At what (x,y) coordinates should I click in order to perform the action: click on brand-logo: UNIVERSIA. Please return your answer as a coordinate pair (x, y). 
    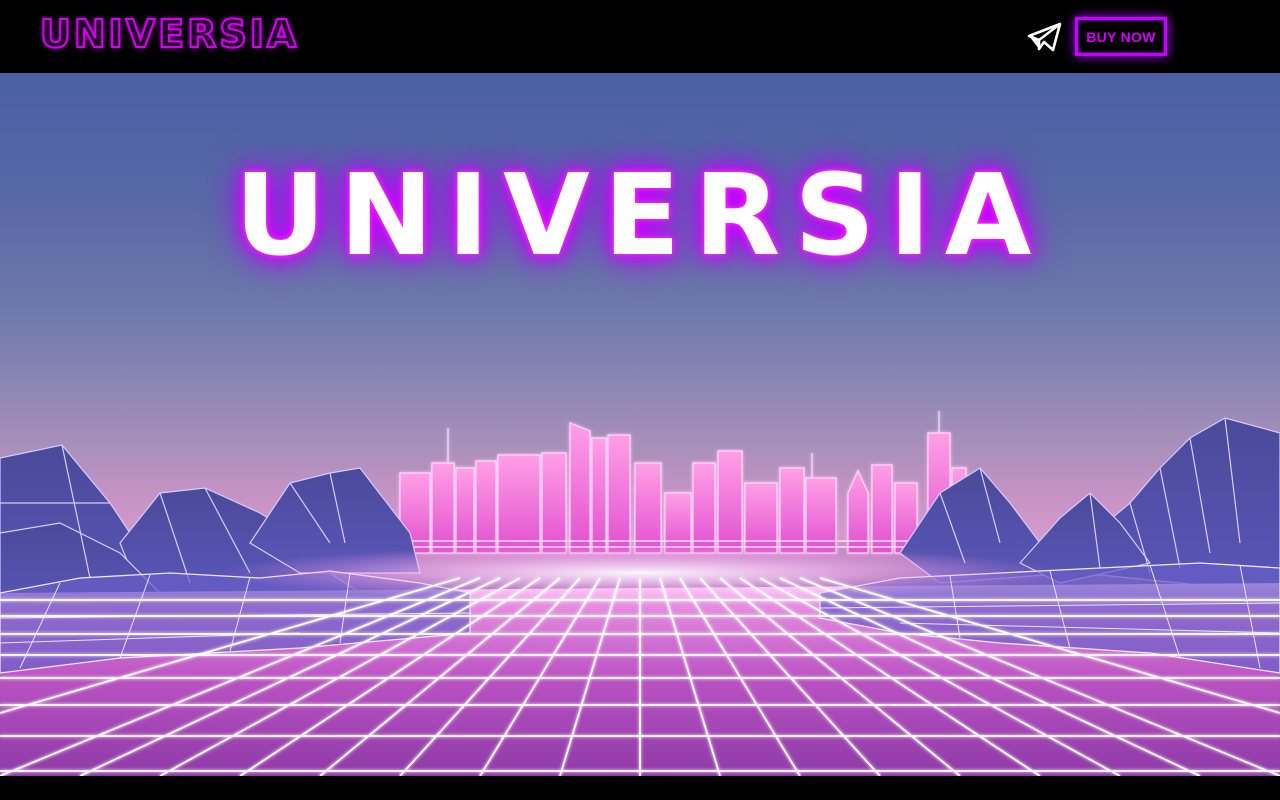
    Looking at the image, I should click on (169, 34).